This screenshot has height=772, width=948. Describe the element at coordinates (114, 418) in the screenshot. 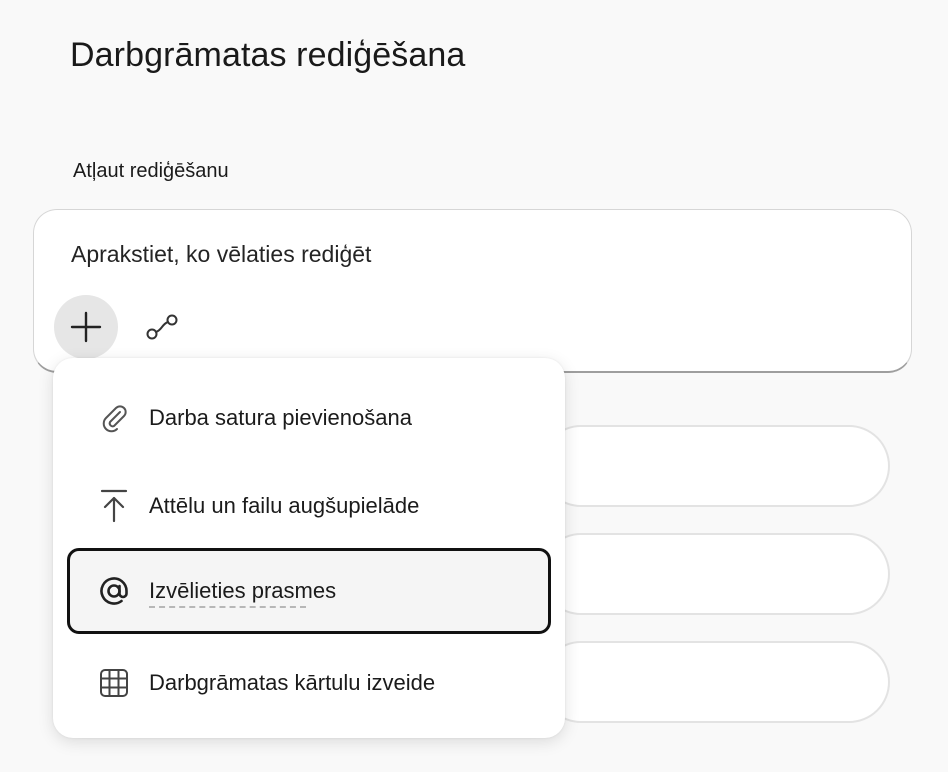

I see `paperclip-icon` at that location.